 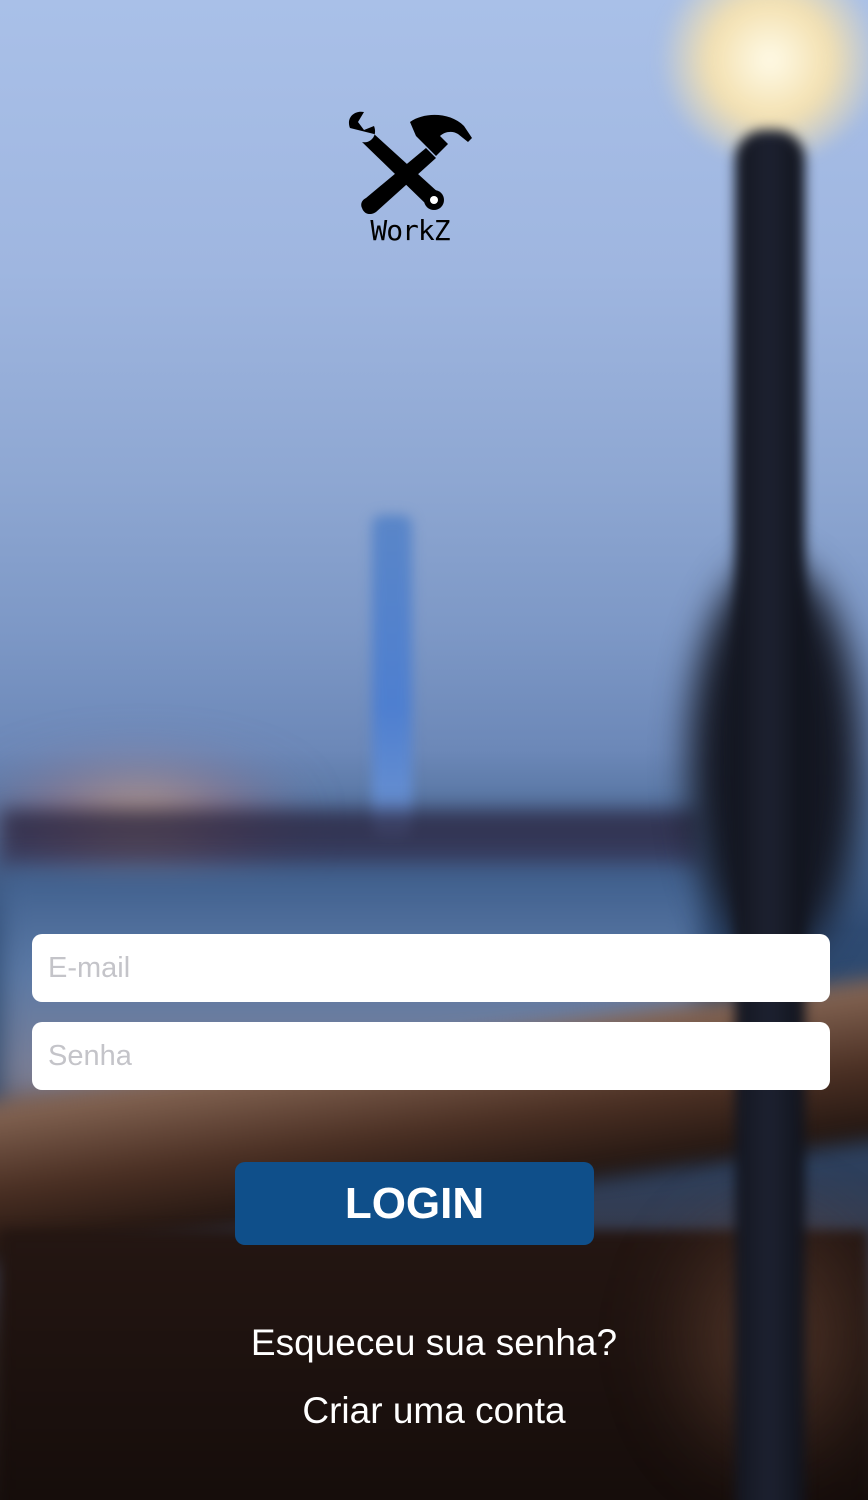 What do you see at coordinates (392, 675) in the screenshot?
I see `background-tower` at bounding box center [392, 675].